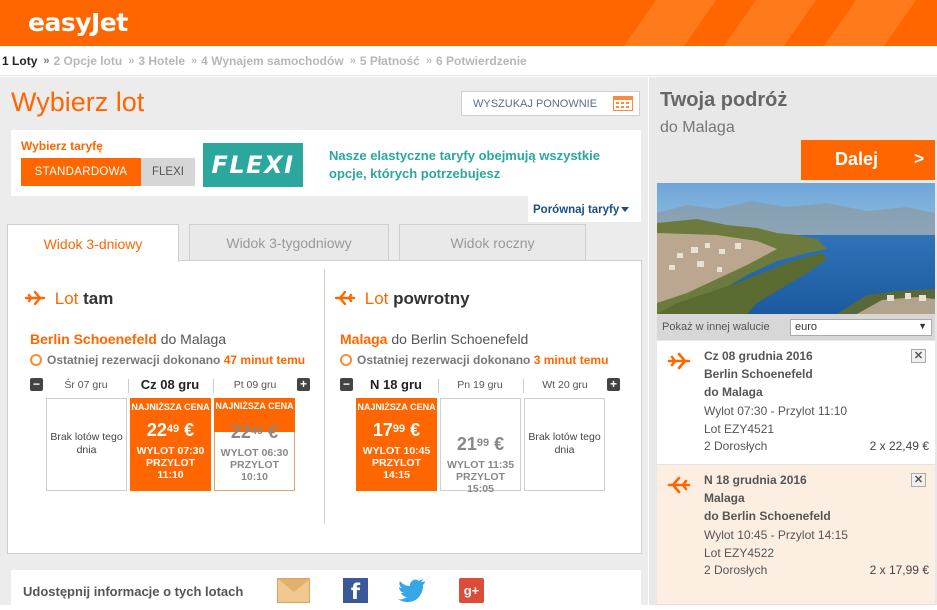  I want to click on trip-flight-number: Lot EZY4522, so click(739, 553).